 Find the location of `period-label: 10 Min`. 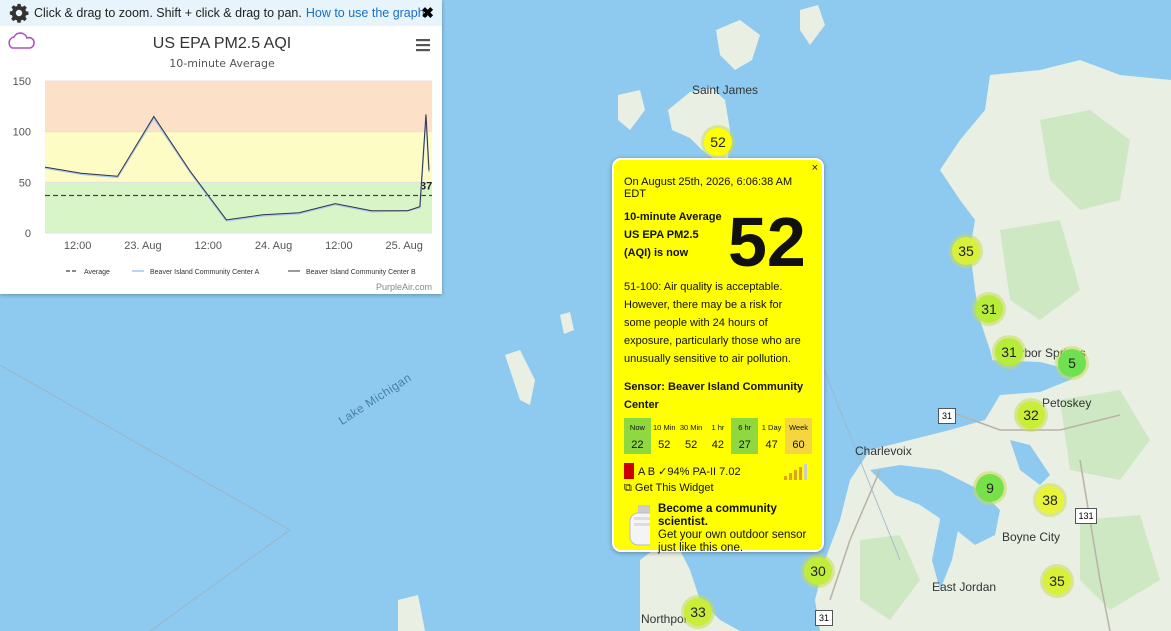

period-label: 10 Min is located at coordinates (664, 427).